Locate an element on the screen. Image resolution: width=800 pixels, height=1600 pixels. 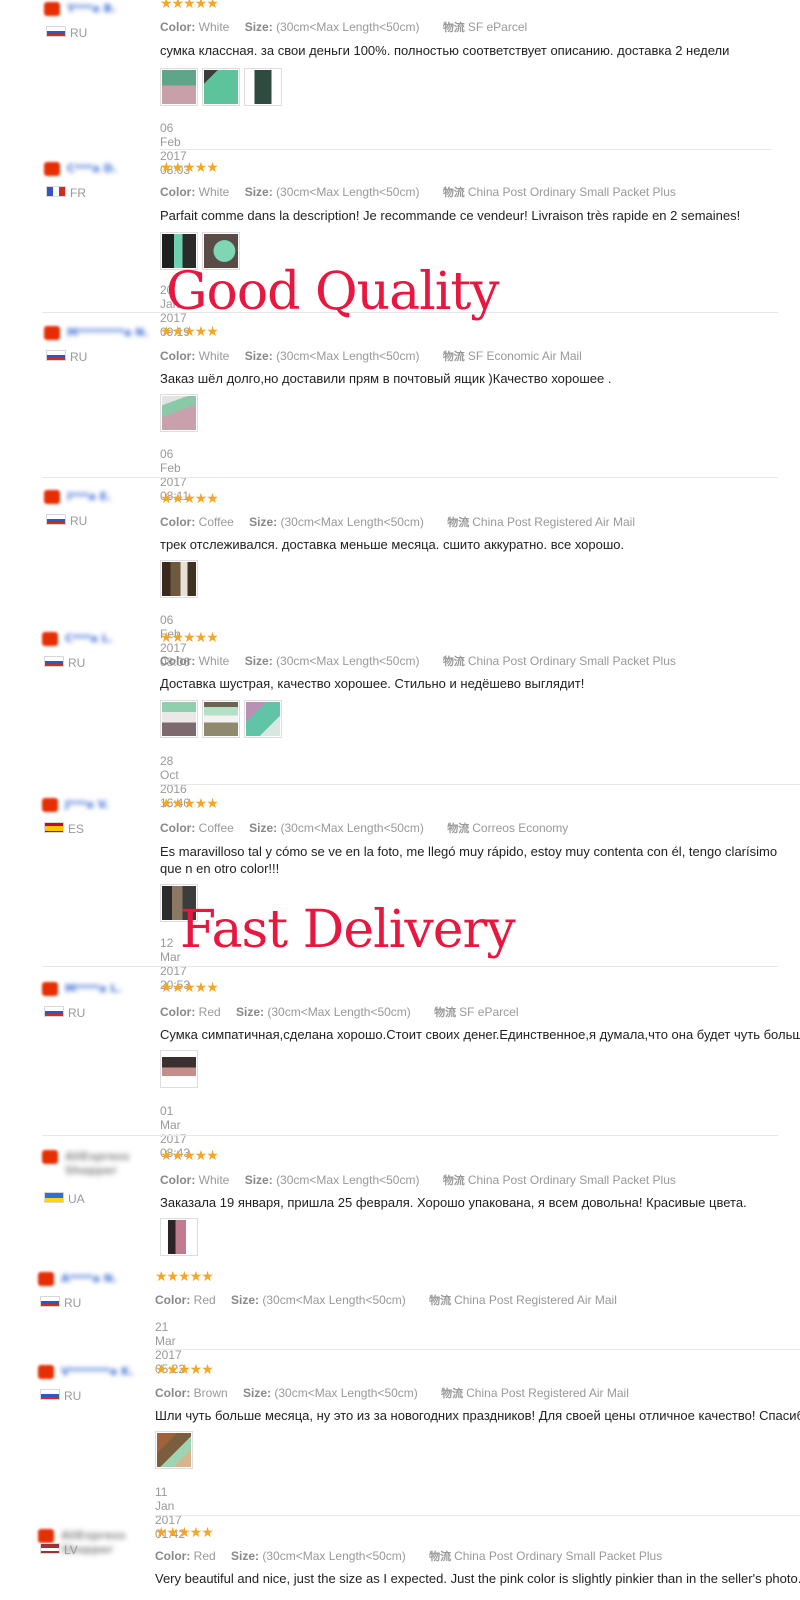
color-value: Red is located at coordinates (204, 1556).